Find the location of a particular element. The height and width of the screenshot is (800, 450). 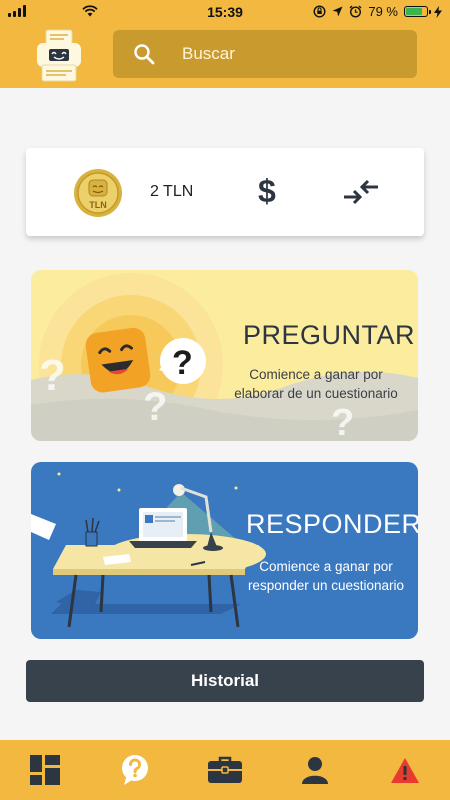

dollar-icon: $ is located at coordinates (267, 191).